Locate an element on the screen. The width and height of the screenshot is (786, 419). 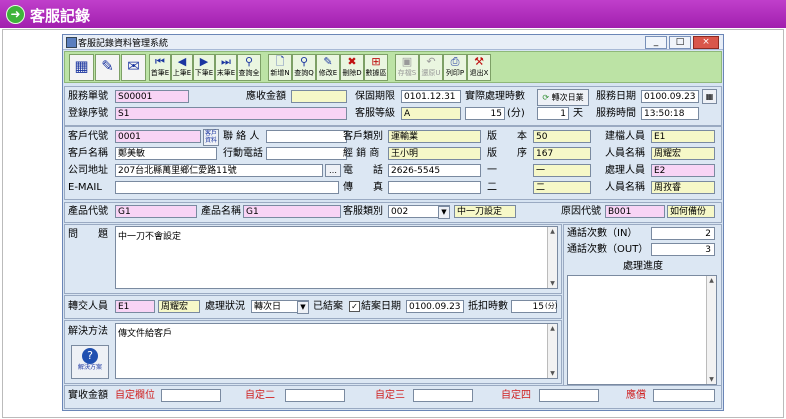
reason-label: 原因代號 is located at coordinates (581, 211).